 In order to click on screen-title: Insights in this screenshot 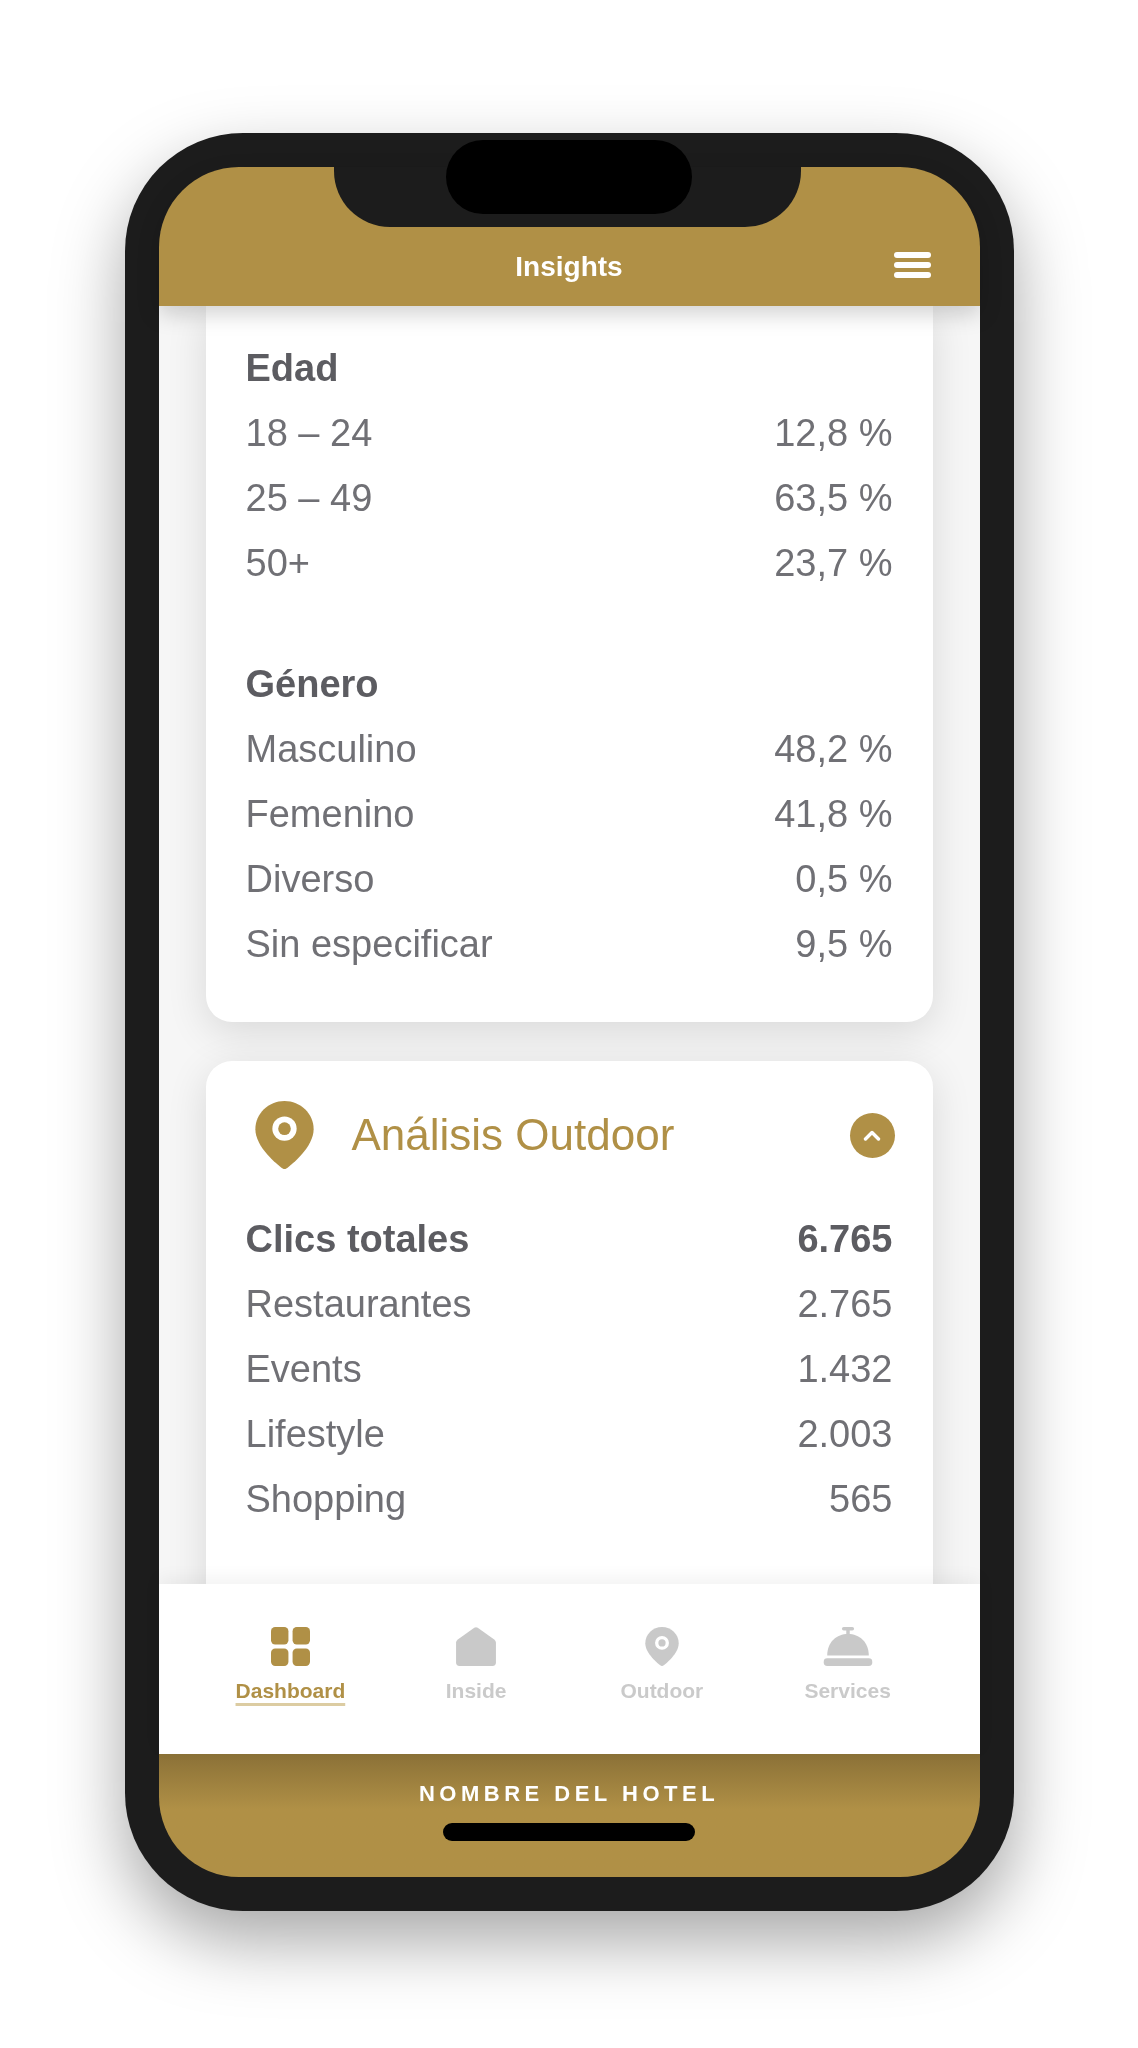, I will do `click(569, 266)`.